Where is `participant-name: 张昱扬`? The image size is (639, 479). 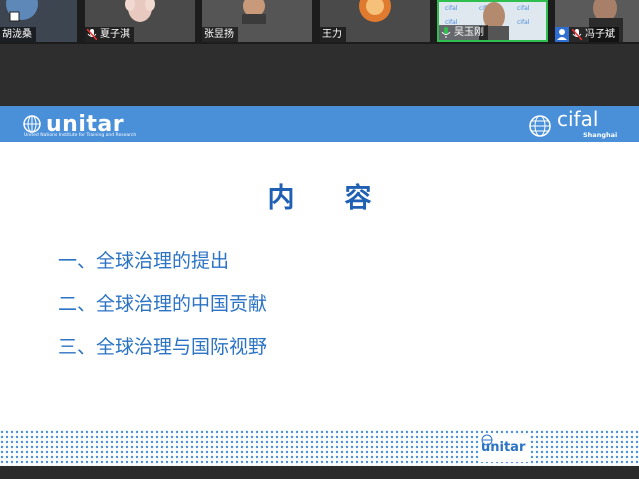
participant-name: 张昱扬 is located at coordinates (219, 34).